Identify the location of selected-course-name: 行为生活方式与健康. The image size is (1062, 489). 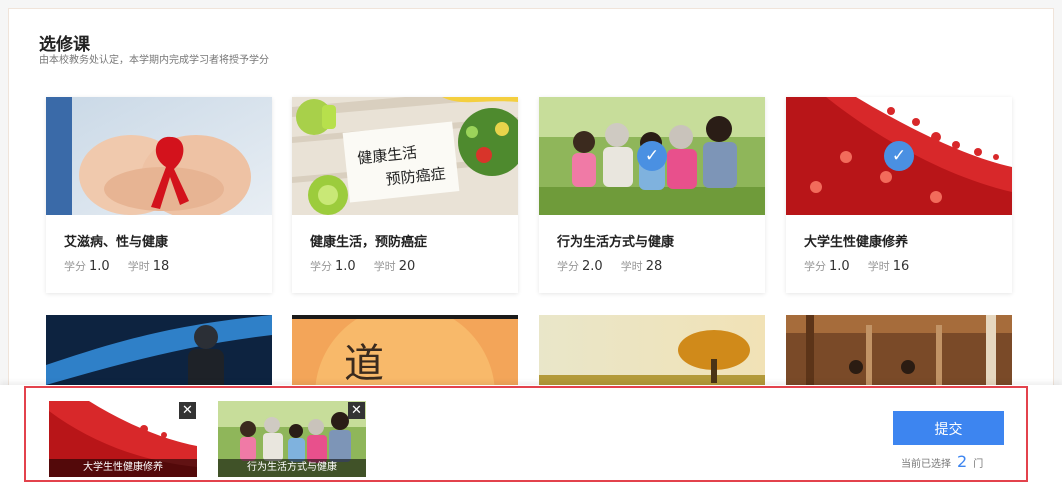
(292, 468).